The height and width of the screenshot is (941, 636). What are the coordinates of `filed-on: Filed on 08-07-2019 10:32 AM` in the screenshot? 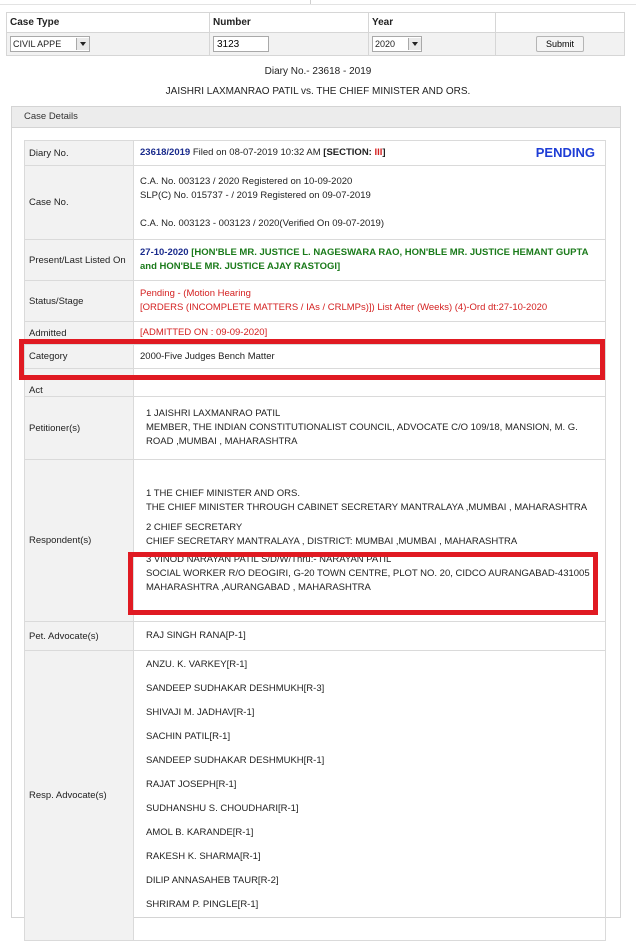 It's located at (257, 152).